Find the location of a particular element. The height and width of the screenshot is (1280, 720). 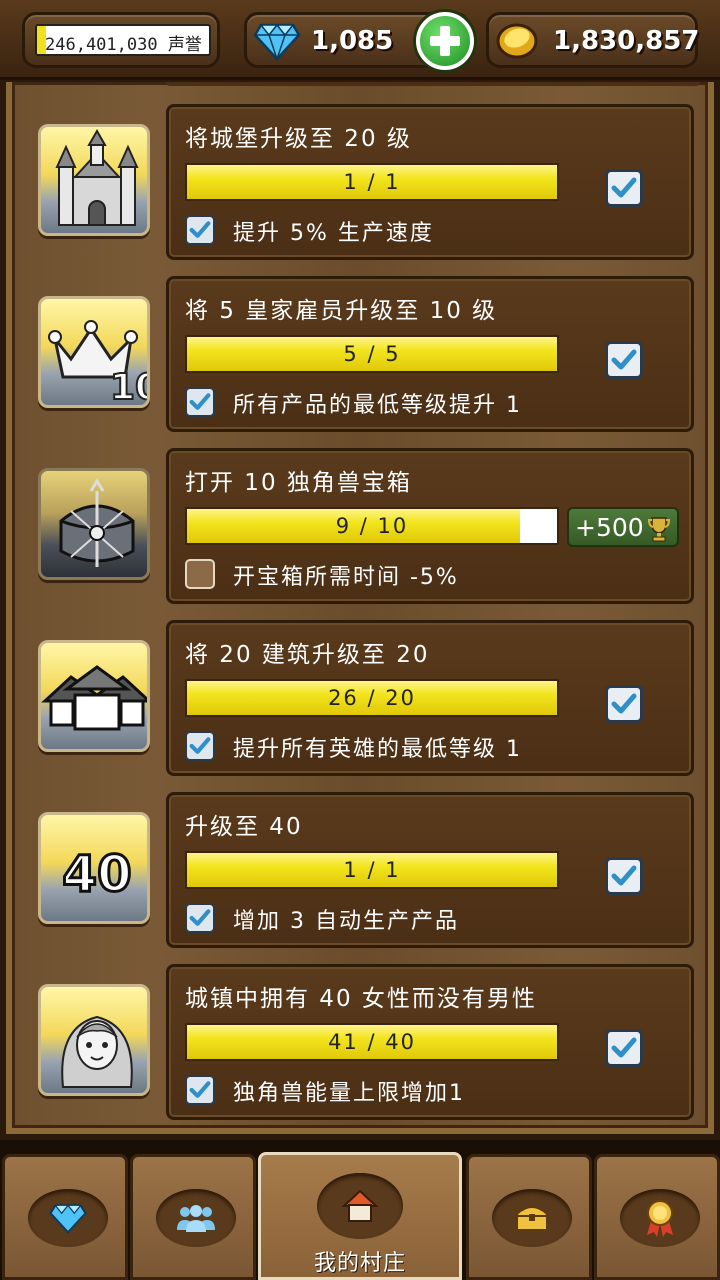

bonus-text: 增加 3 自动生产产品 is located at coordinates (346, 921).